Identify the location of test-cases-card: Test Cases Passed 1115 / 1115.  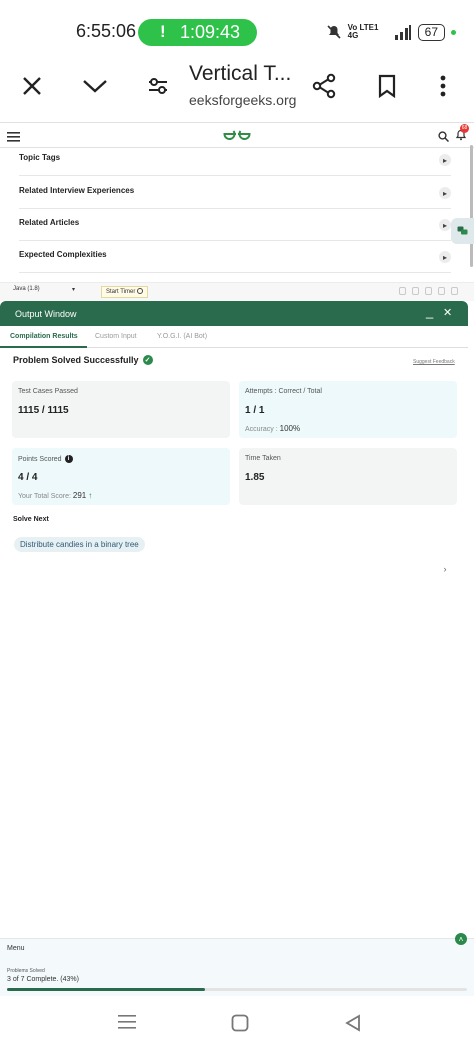
(121, 409).